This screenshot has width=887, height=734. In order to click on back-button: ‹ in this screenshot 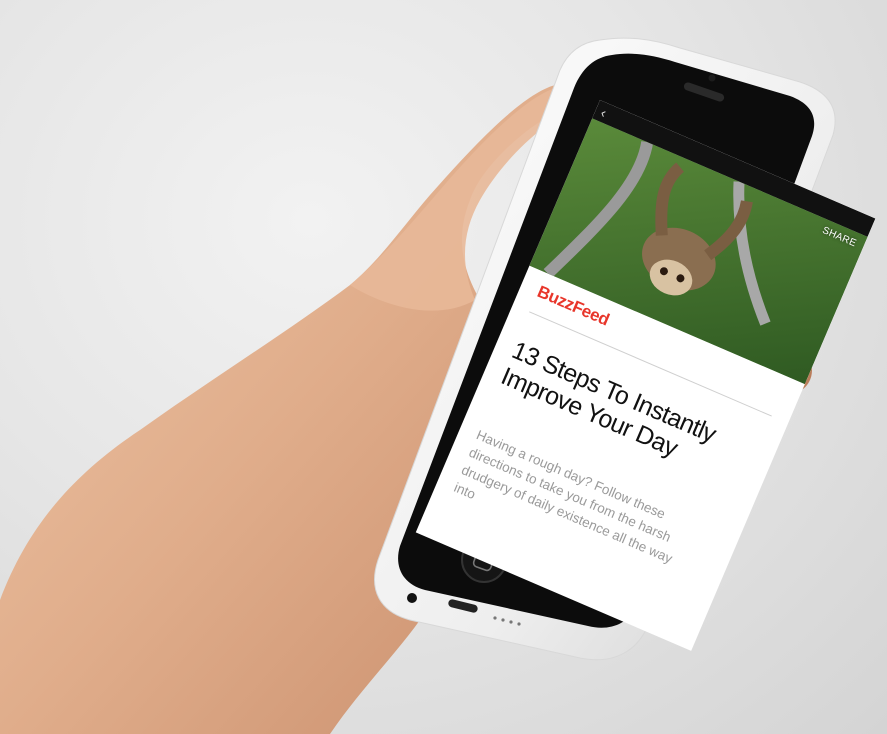, I will do `click(603, 112)`.